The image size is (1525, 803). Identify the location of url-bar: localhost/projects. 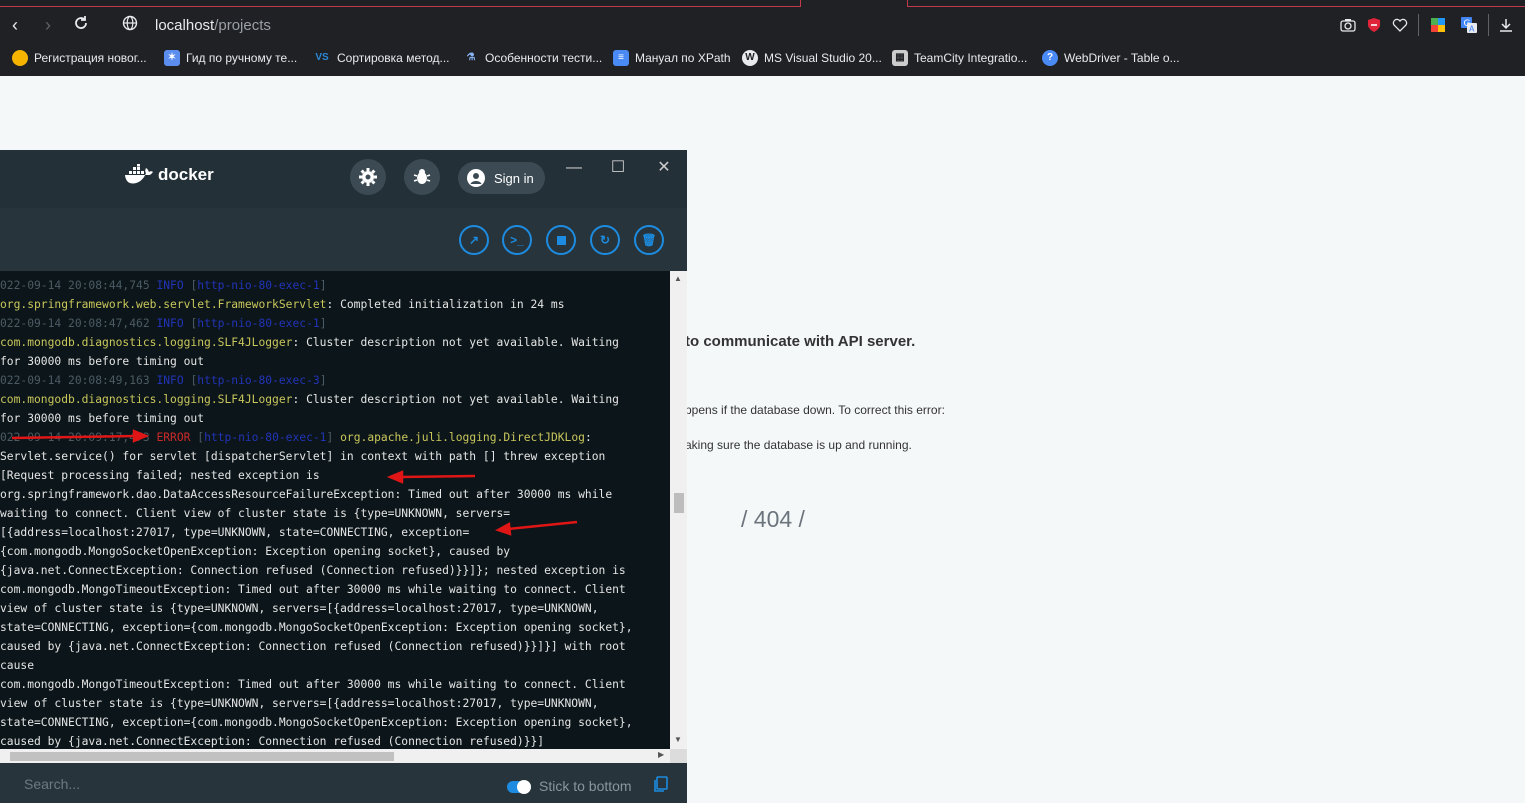
(213, 25).